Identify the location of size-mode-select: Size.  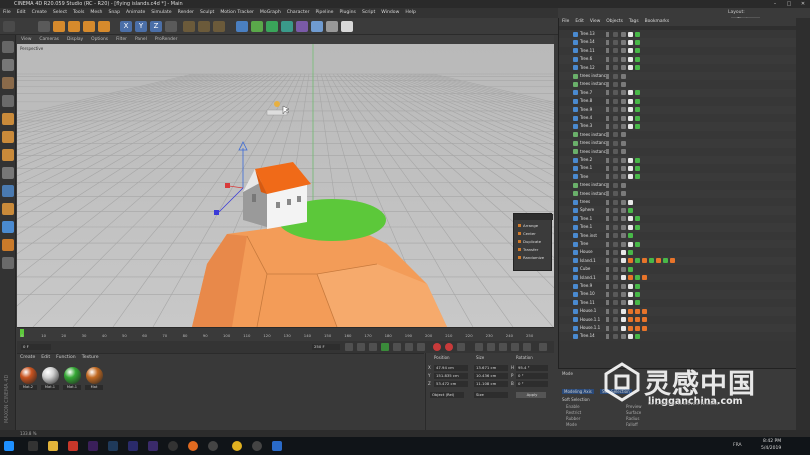
(491, 395).